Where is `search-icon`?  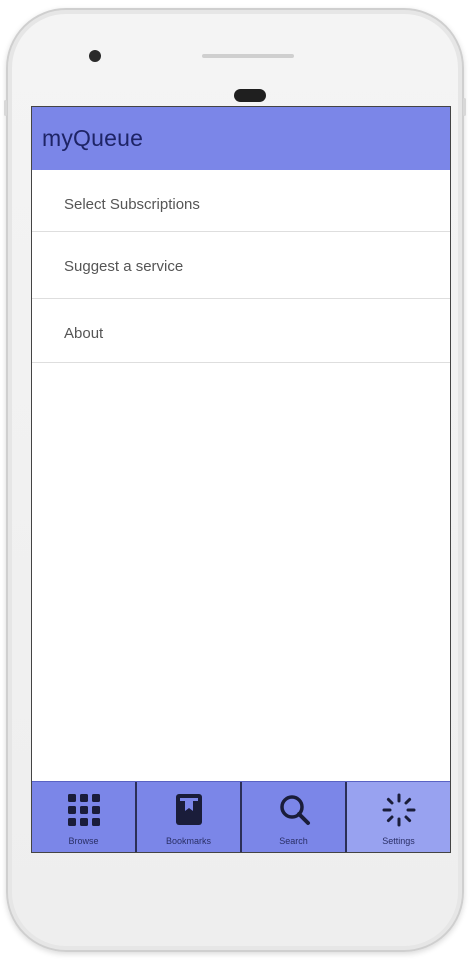
search-icon is located at coordinates (294, 810).